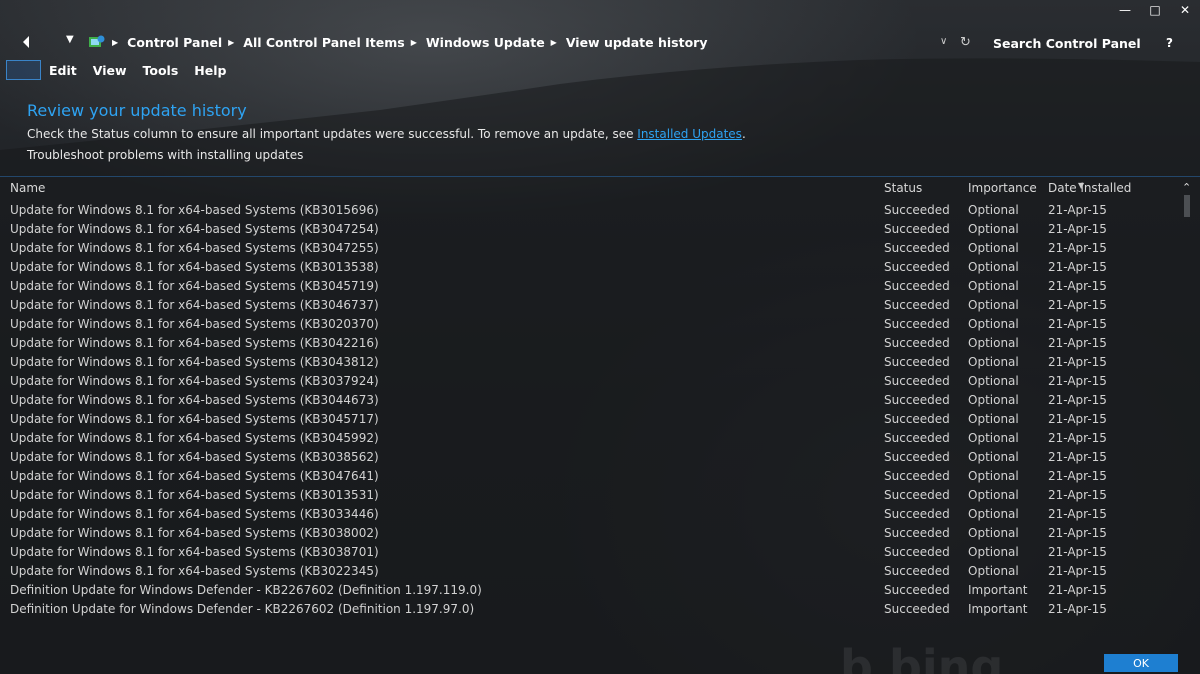 The width and height of the screenshot is (1200, 674). I want to click on ok-button: OK, so click(1141, 663).